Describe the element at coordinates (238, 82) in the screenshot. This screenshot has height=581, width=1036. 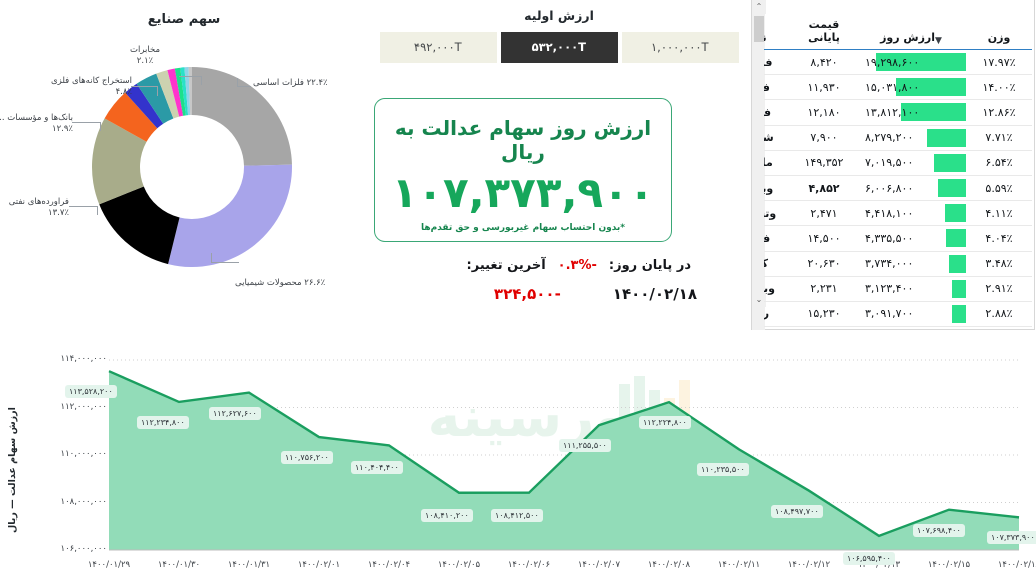
I see `leader-tick-metals` at that location.